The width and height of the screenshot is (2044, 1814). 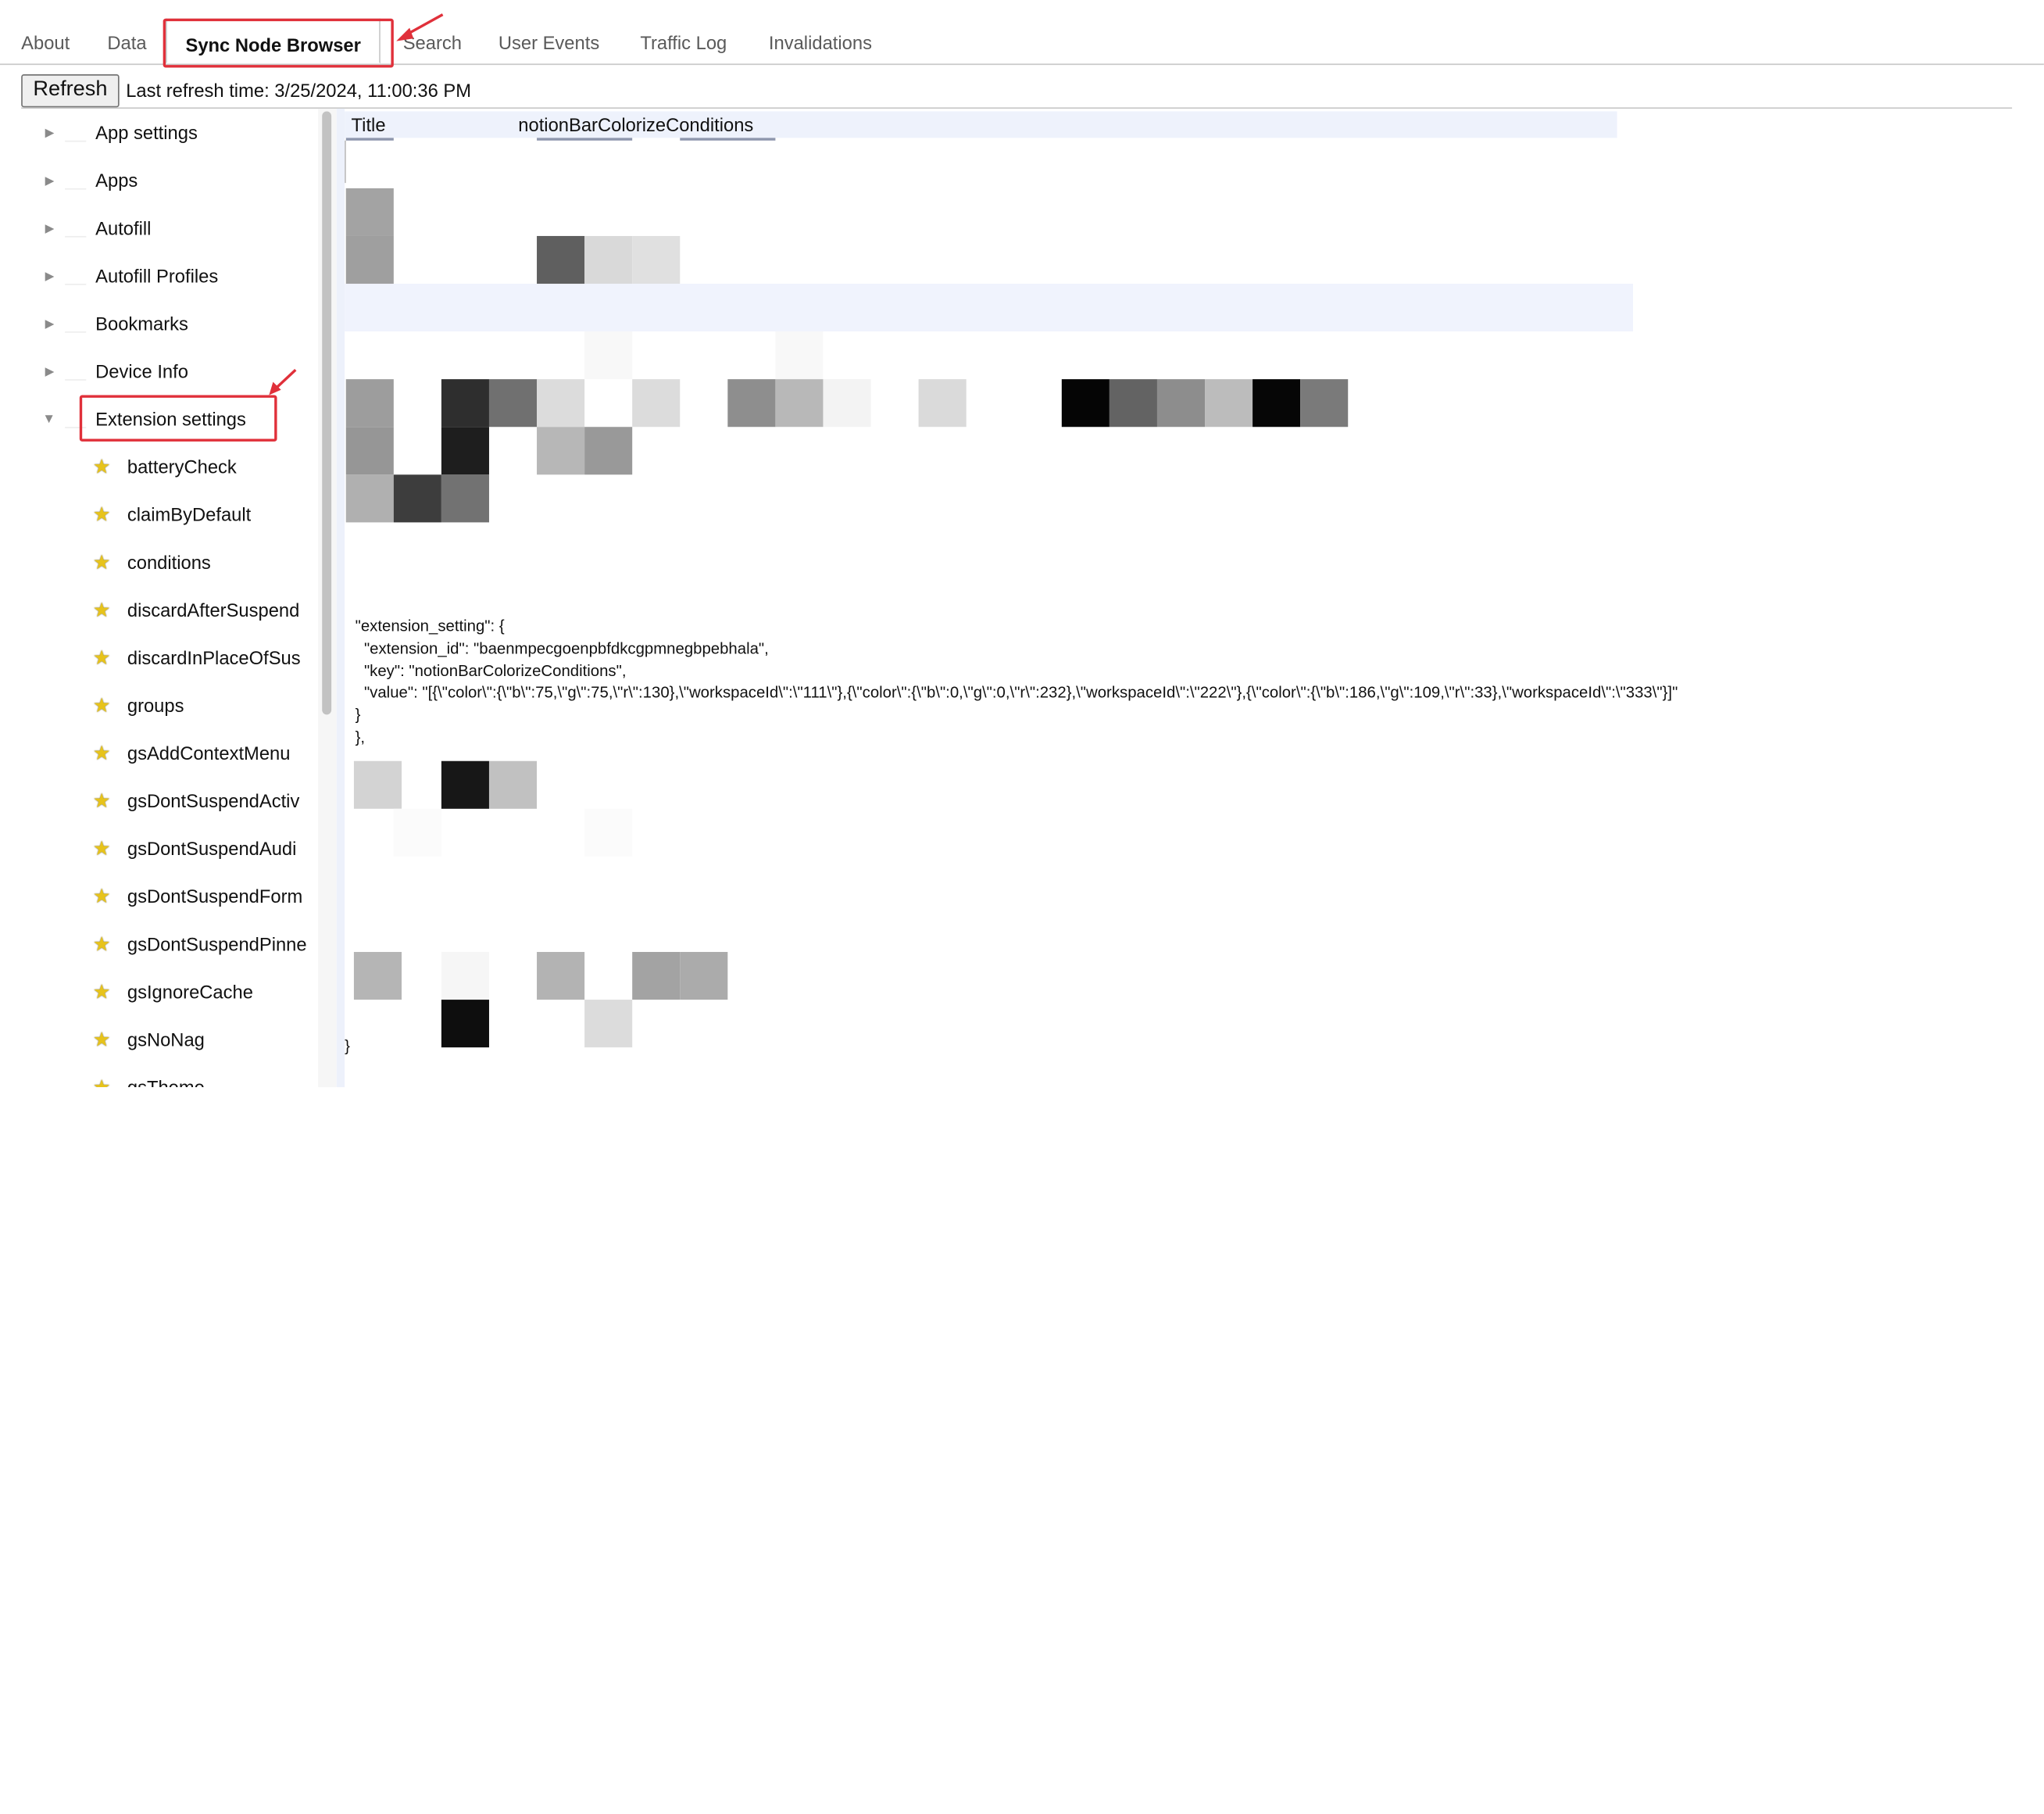 What do you see at coordinates (182, 467) in the screenshot?
I see `tree-leaf-label: batteryCheck` at bounding box center [182, 467].